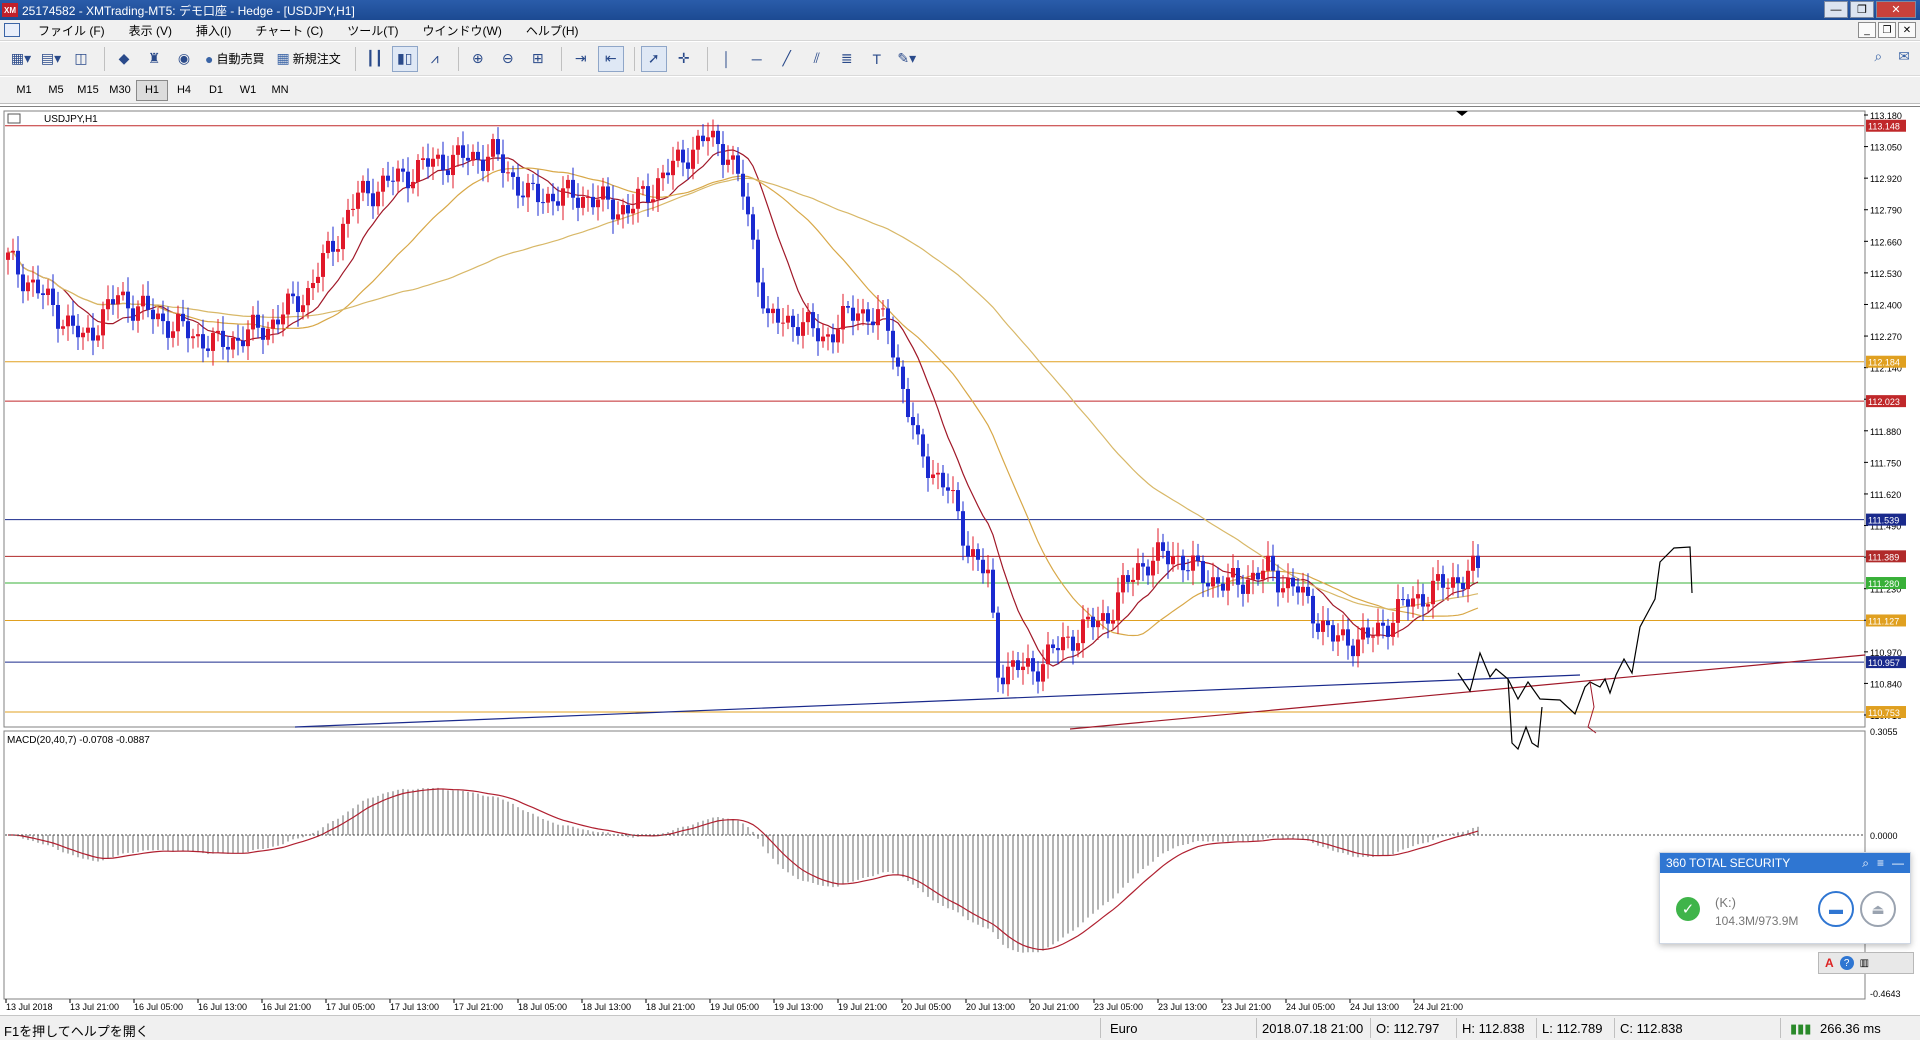 The width and height of the screenshot is (1920, 1040). Describe the element at coordinates (1904, 56) in the screenshot. I see `chat-icon: ✉` at that location.